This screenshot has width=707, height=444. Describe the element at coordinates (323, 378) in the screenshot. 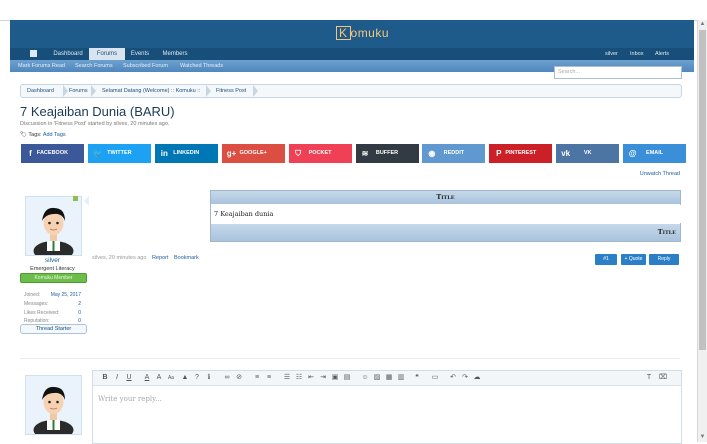

I see `indent-icon: ⇥` at that location.